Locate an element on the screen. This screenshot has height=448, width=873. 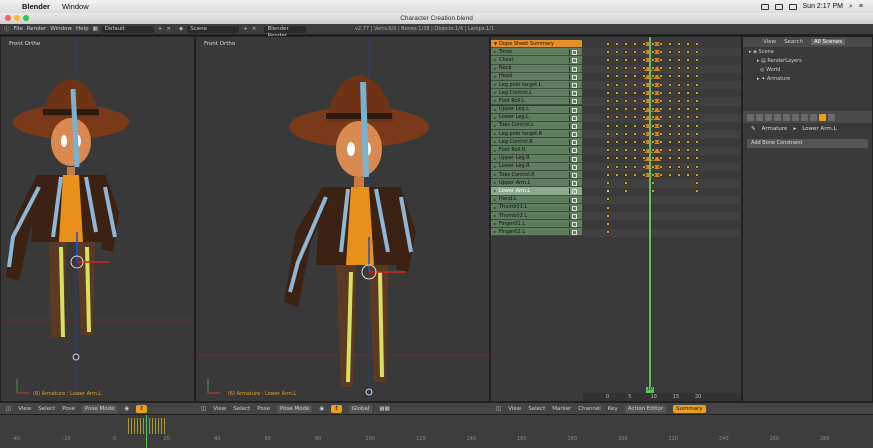
channel-row: ▸ Leg pole target.R is located at coordinates (536, 134).